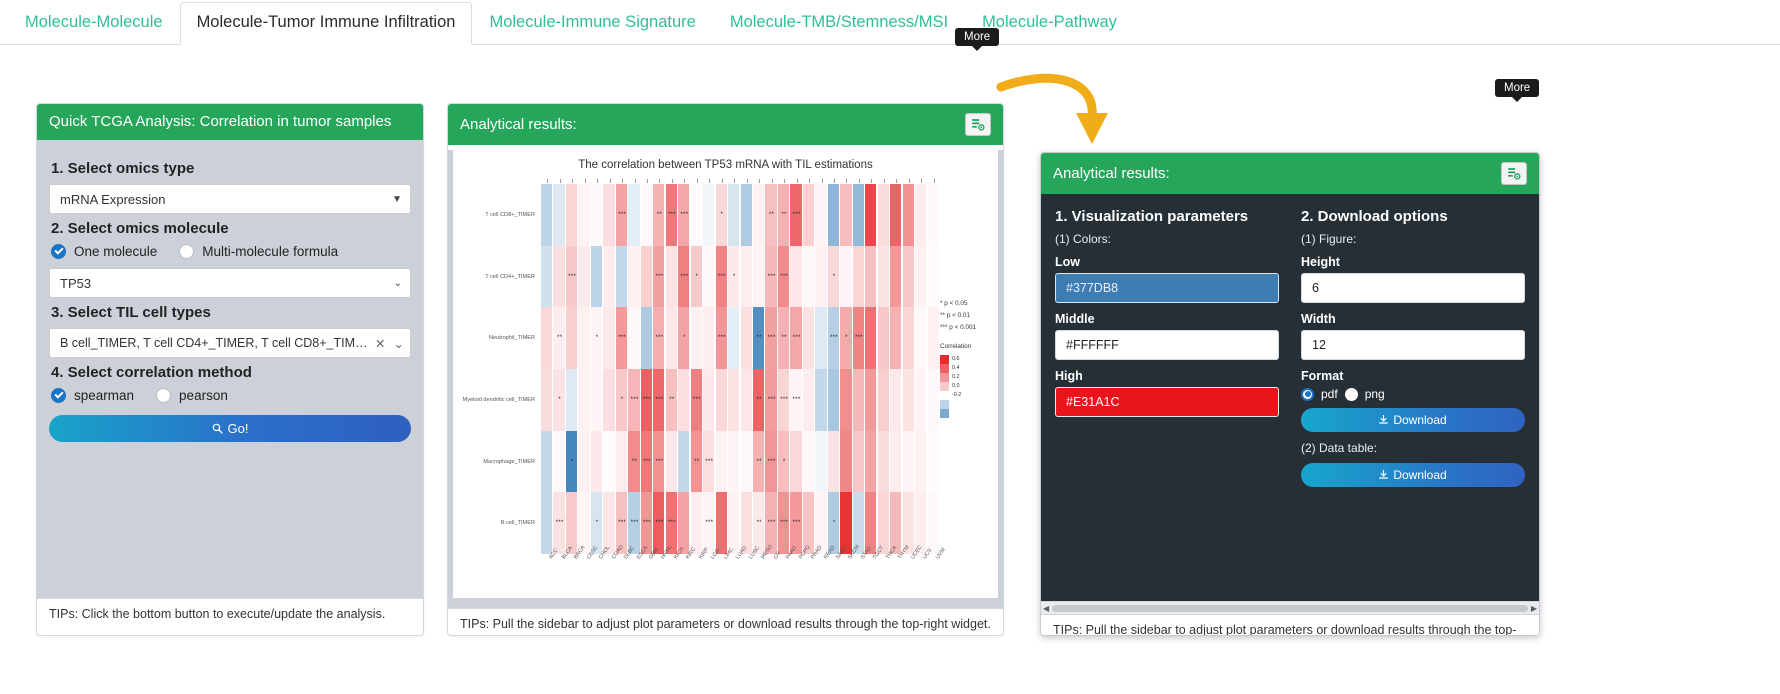 Image resolution: width=1780 pixels, height=694 pixels. I want to click on datatable-subheading: (2) Data table:, so click(1339, 448).